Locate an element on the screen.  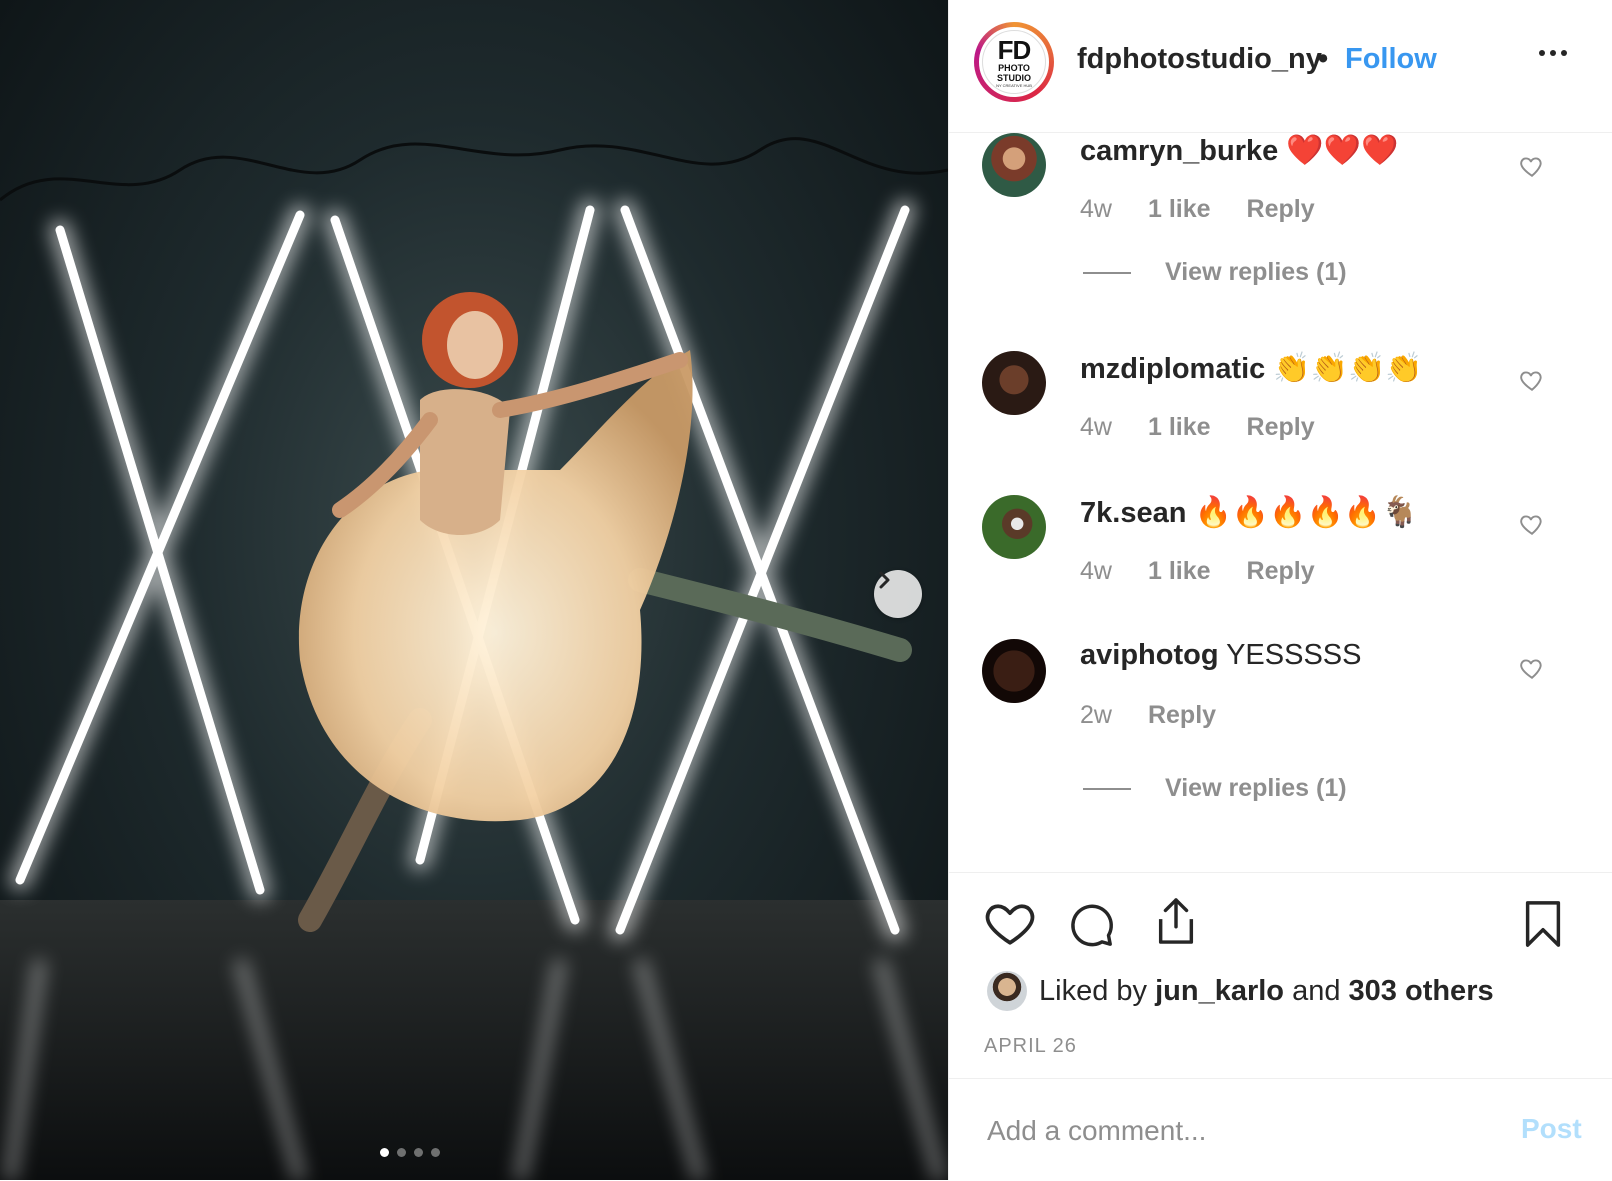
logo-line2: STUDIO is located at coordinates (1013, 77).